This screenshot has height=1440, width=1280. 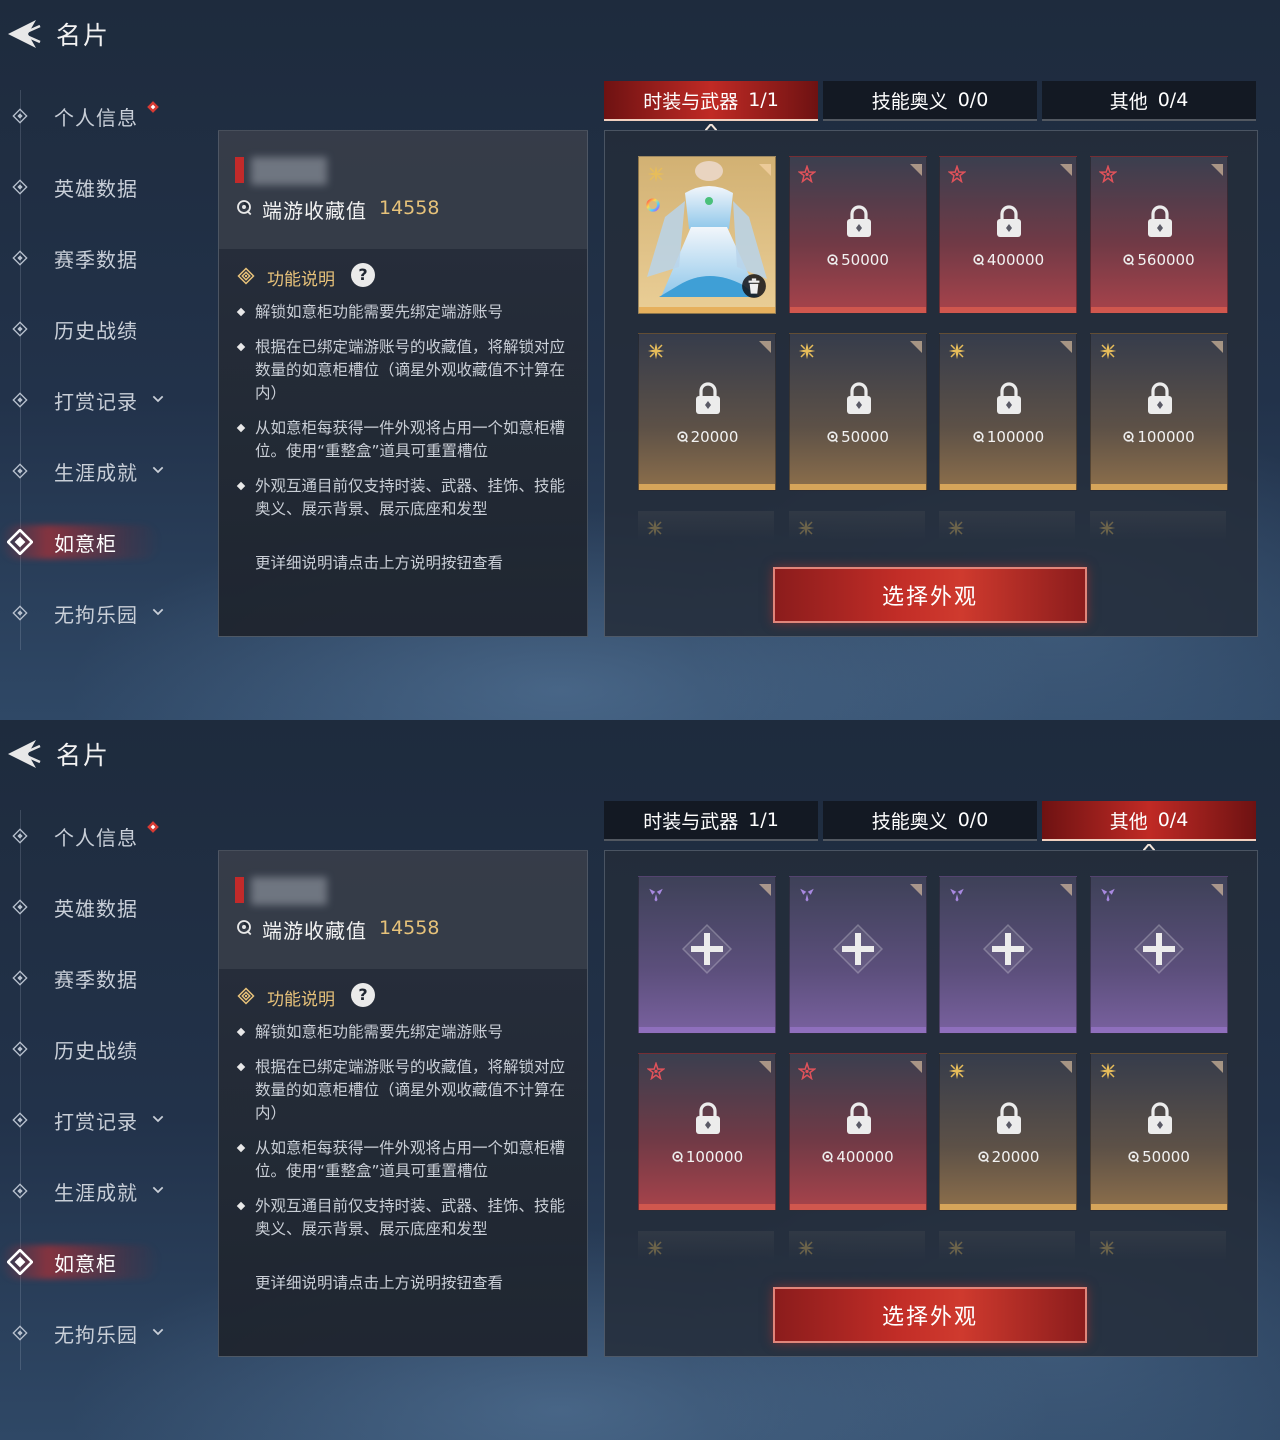 What do you see at coordinates (404, 498) in the screenshot?
I see `rule-item: 外观互通目前仅支持时装、武器、挂饰、技能奥义、展示背景、展示底座和发型` at bounding box center [404, 498].